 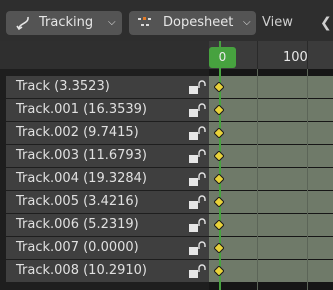 I want to click on view-menu: View, so click(x=277, y=23).